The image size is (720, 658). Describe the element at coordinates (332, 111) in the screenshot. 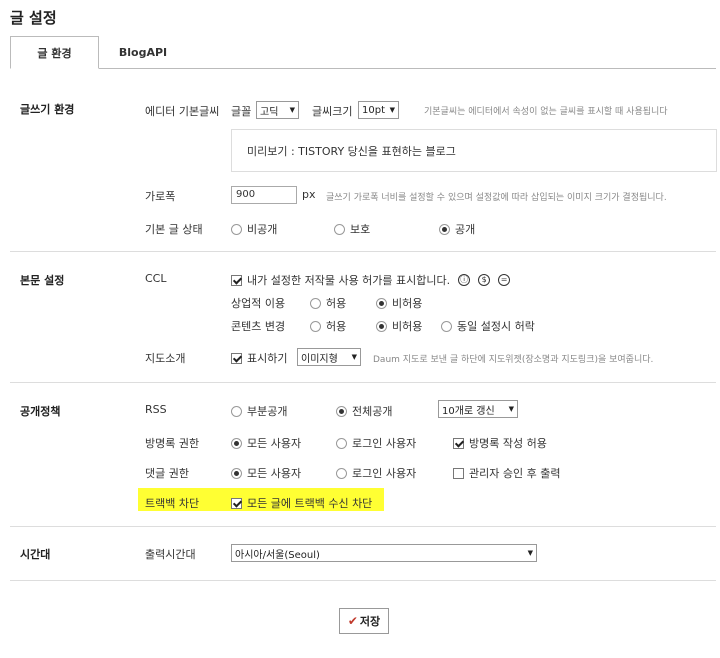

I see `font-size-label: 글씨크기` at that location.